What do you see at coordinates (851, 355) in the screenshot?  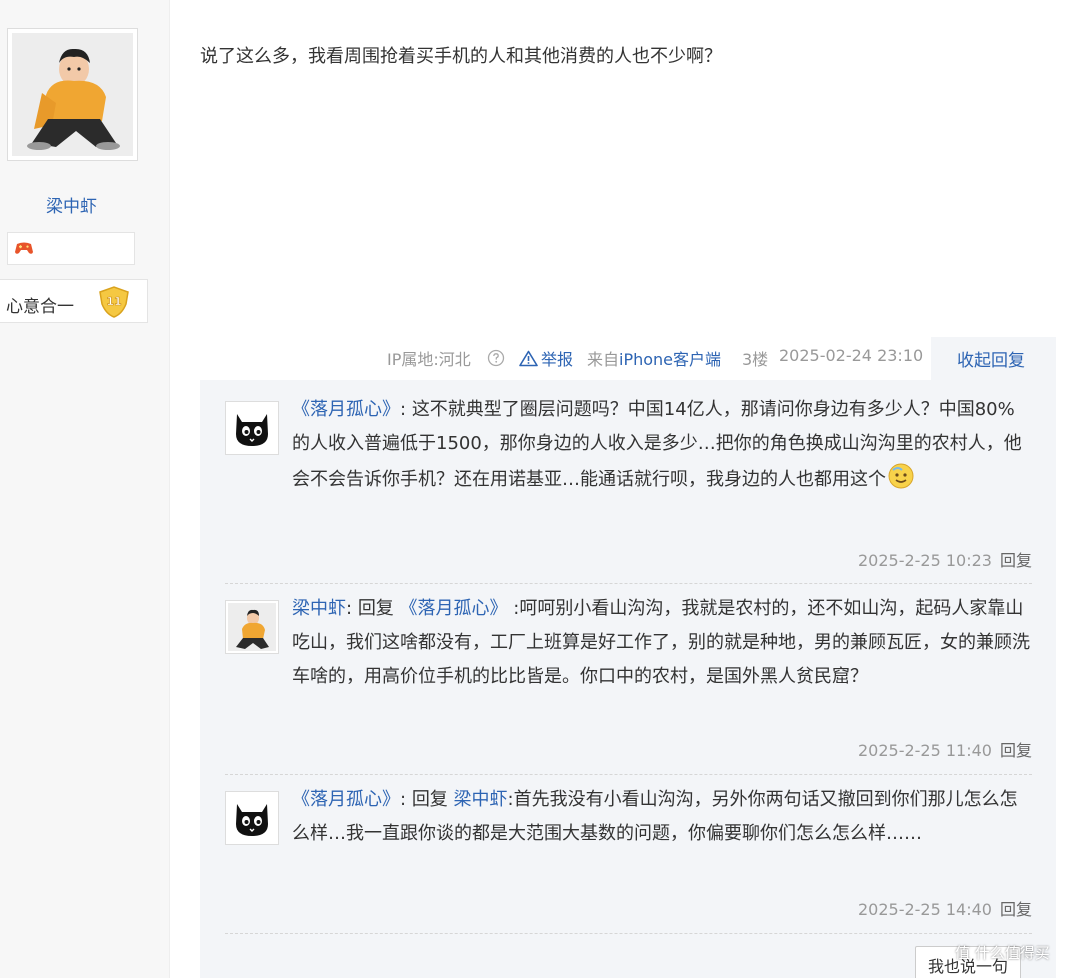 I see `post-time: 2025-02-24 23:10` at bounding box center [851, 355].